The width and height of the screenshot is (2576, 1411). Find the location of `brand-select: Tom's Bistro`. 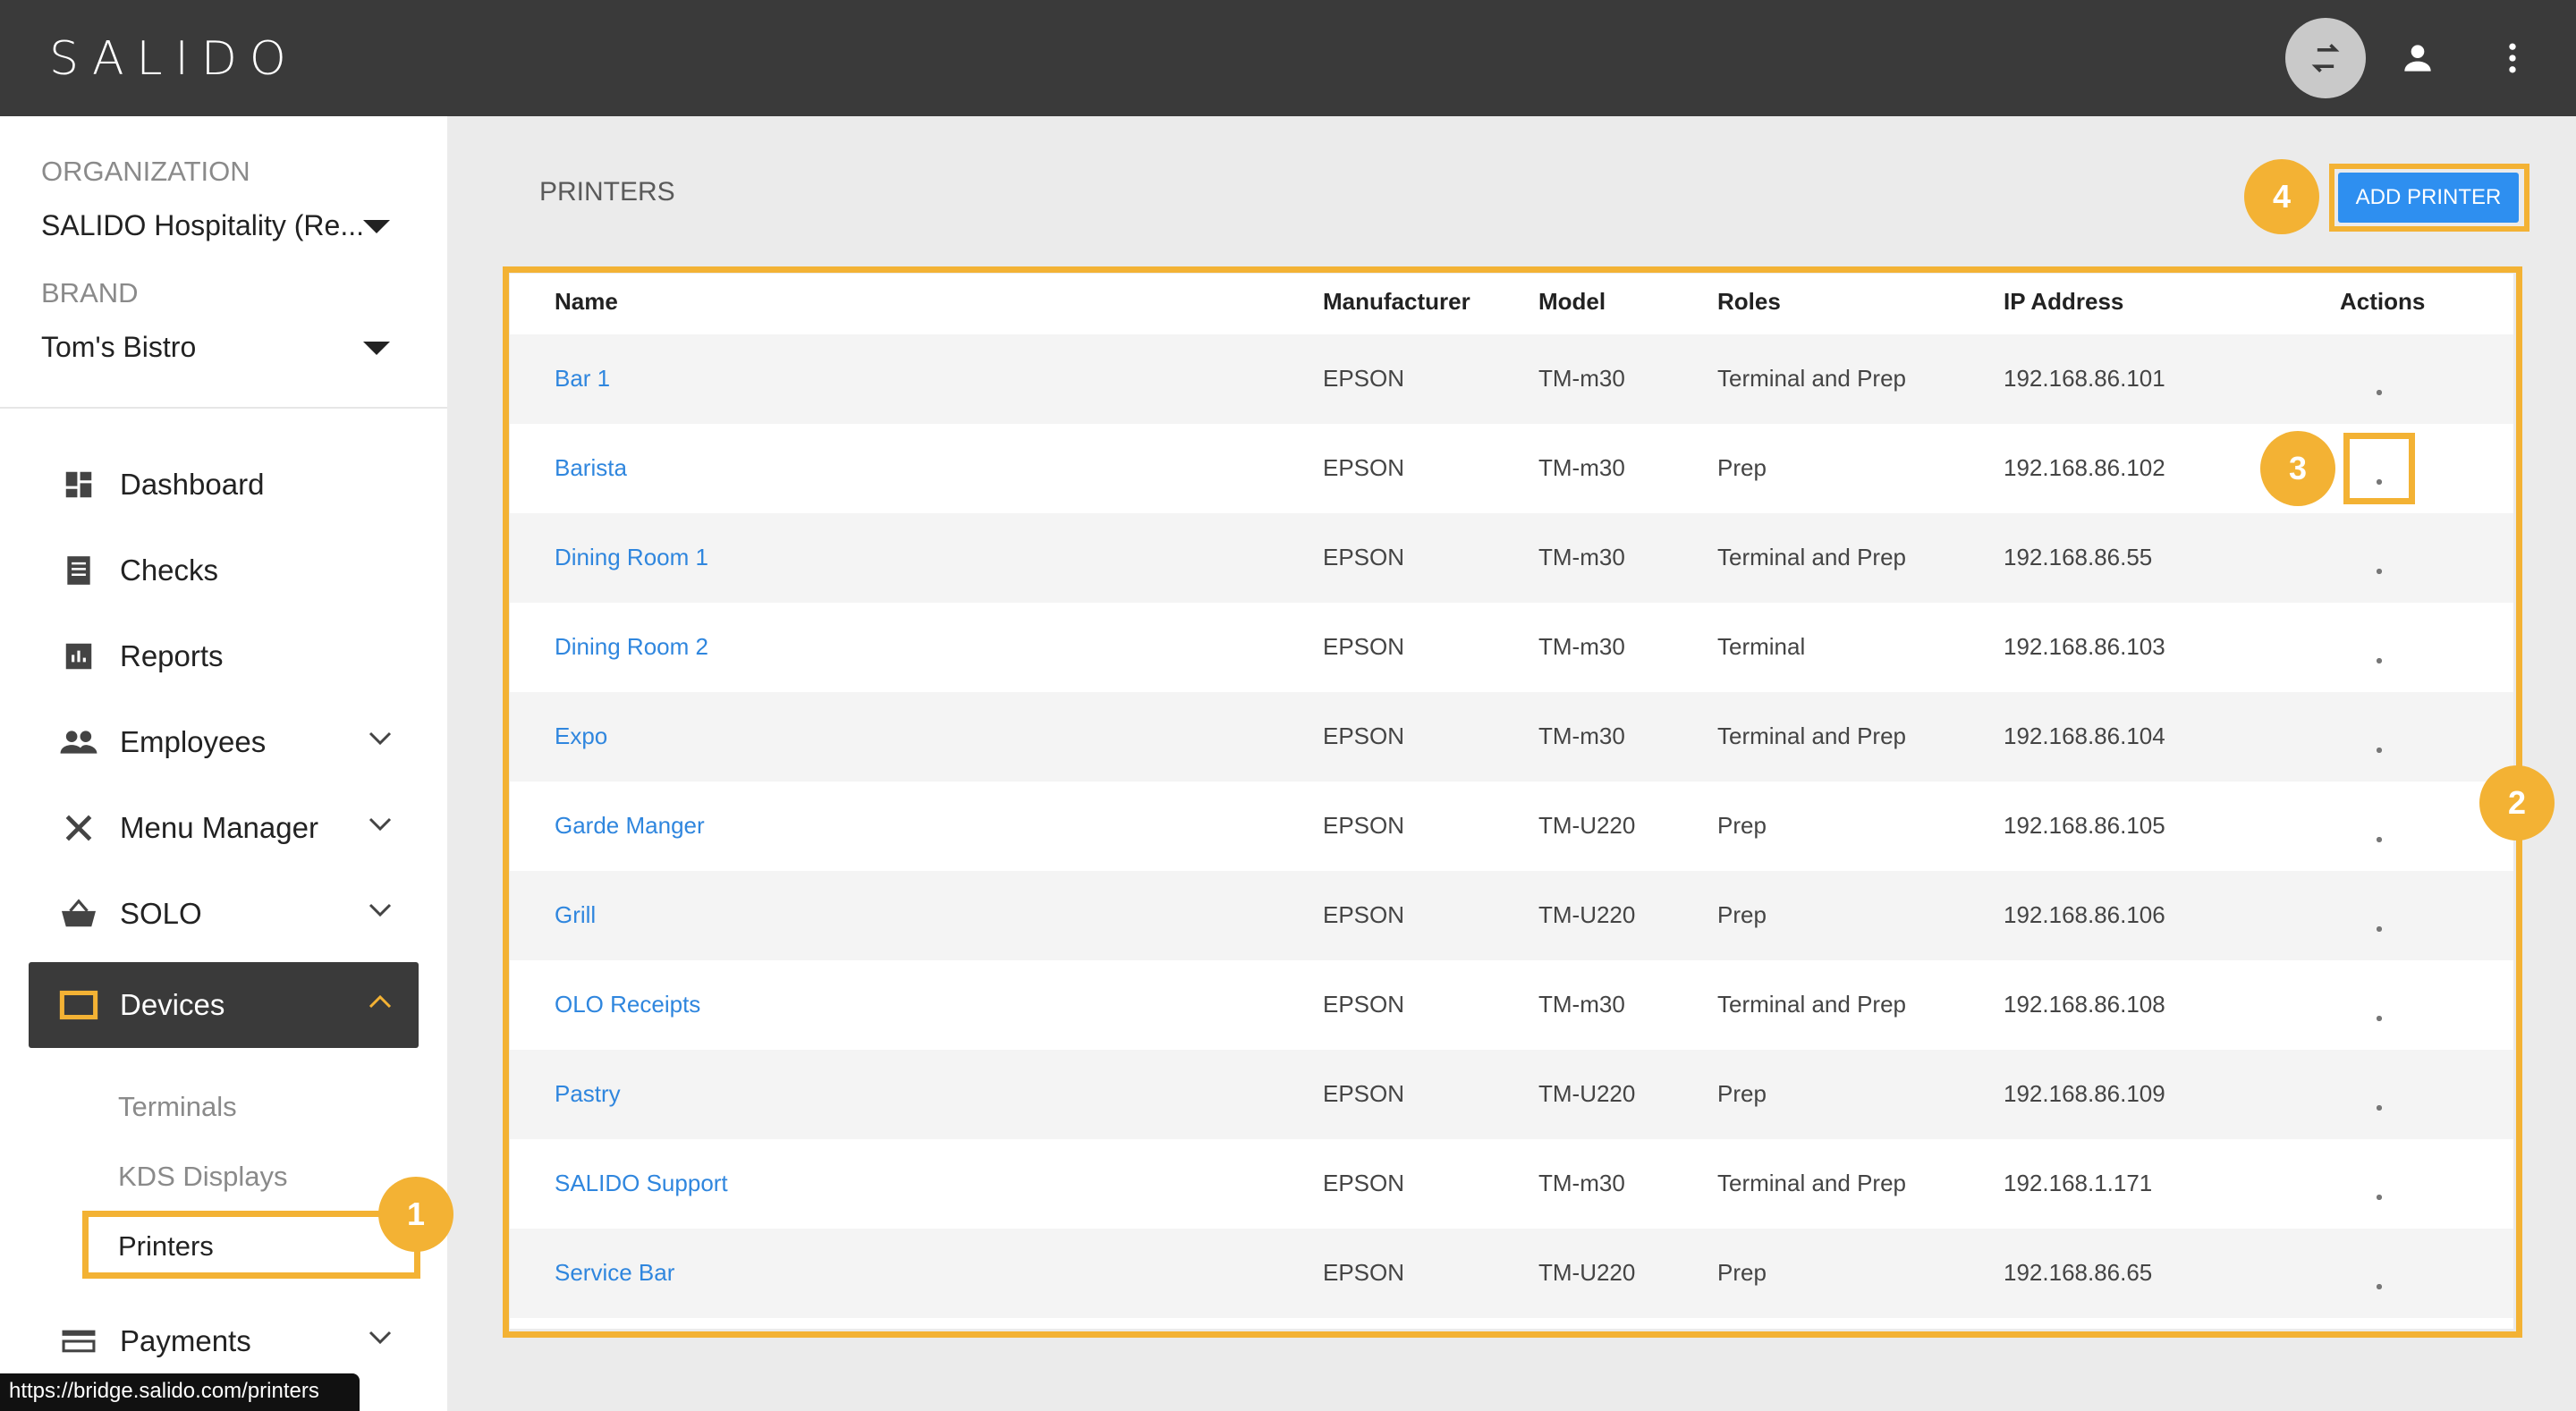

brand-select: Tom's Bistro is located at coordinates (215, 347).